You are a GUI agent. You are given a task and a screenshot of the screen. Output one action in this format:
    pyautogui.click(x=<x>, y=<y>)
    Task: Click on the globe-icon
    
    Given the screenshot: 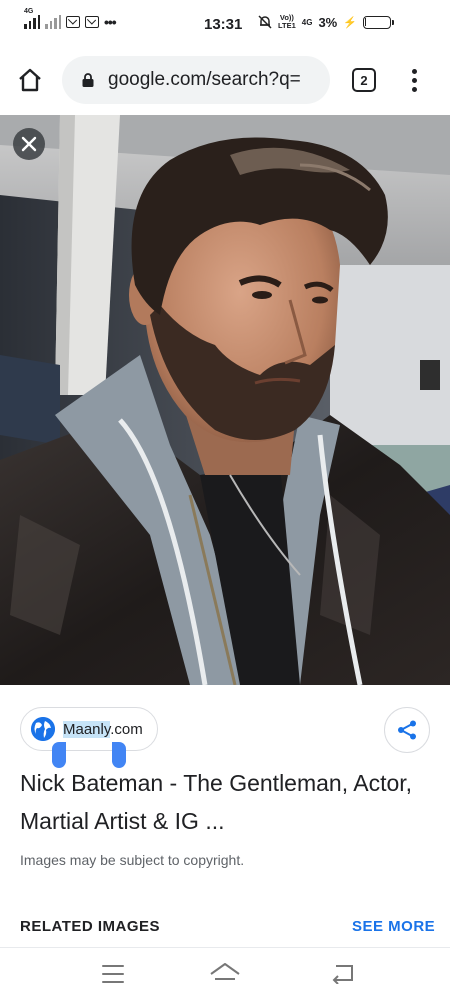 What is the action you would take?
    pyautogui.click(x=43, y=729)
    